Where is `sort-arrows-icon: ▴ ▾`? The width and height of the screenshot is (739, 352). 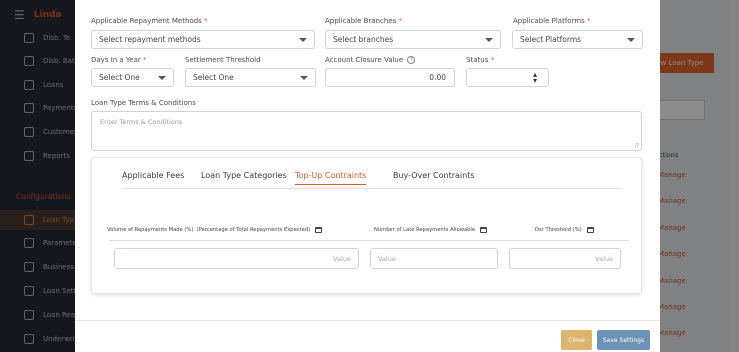 sort-arrows-icon: ▴ ▾ is located at coordinates (534, 77).